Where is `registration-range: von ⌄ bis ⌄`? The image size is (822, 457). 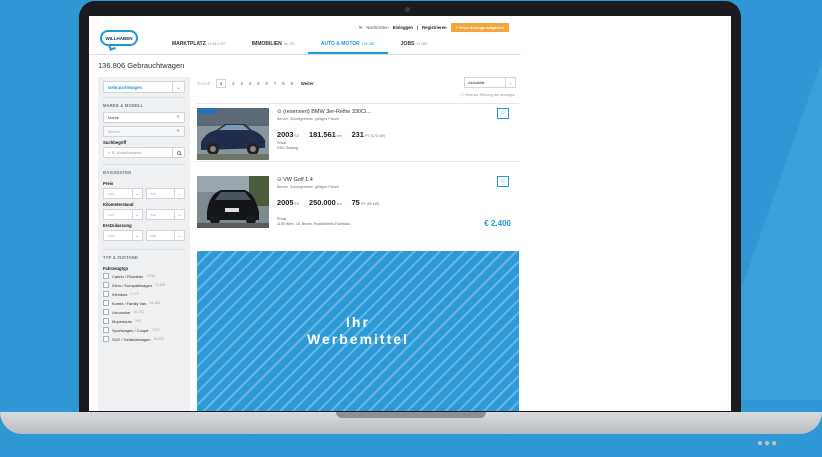 registration-range: von ⌄ bis ⌄ is located at coordinates (144, 235).